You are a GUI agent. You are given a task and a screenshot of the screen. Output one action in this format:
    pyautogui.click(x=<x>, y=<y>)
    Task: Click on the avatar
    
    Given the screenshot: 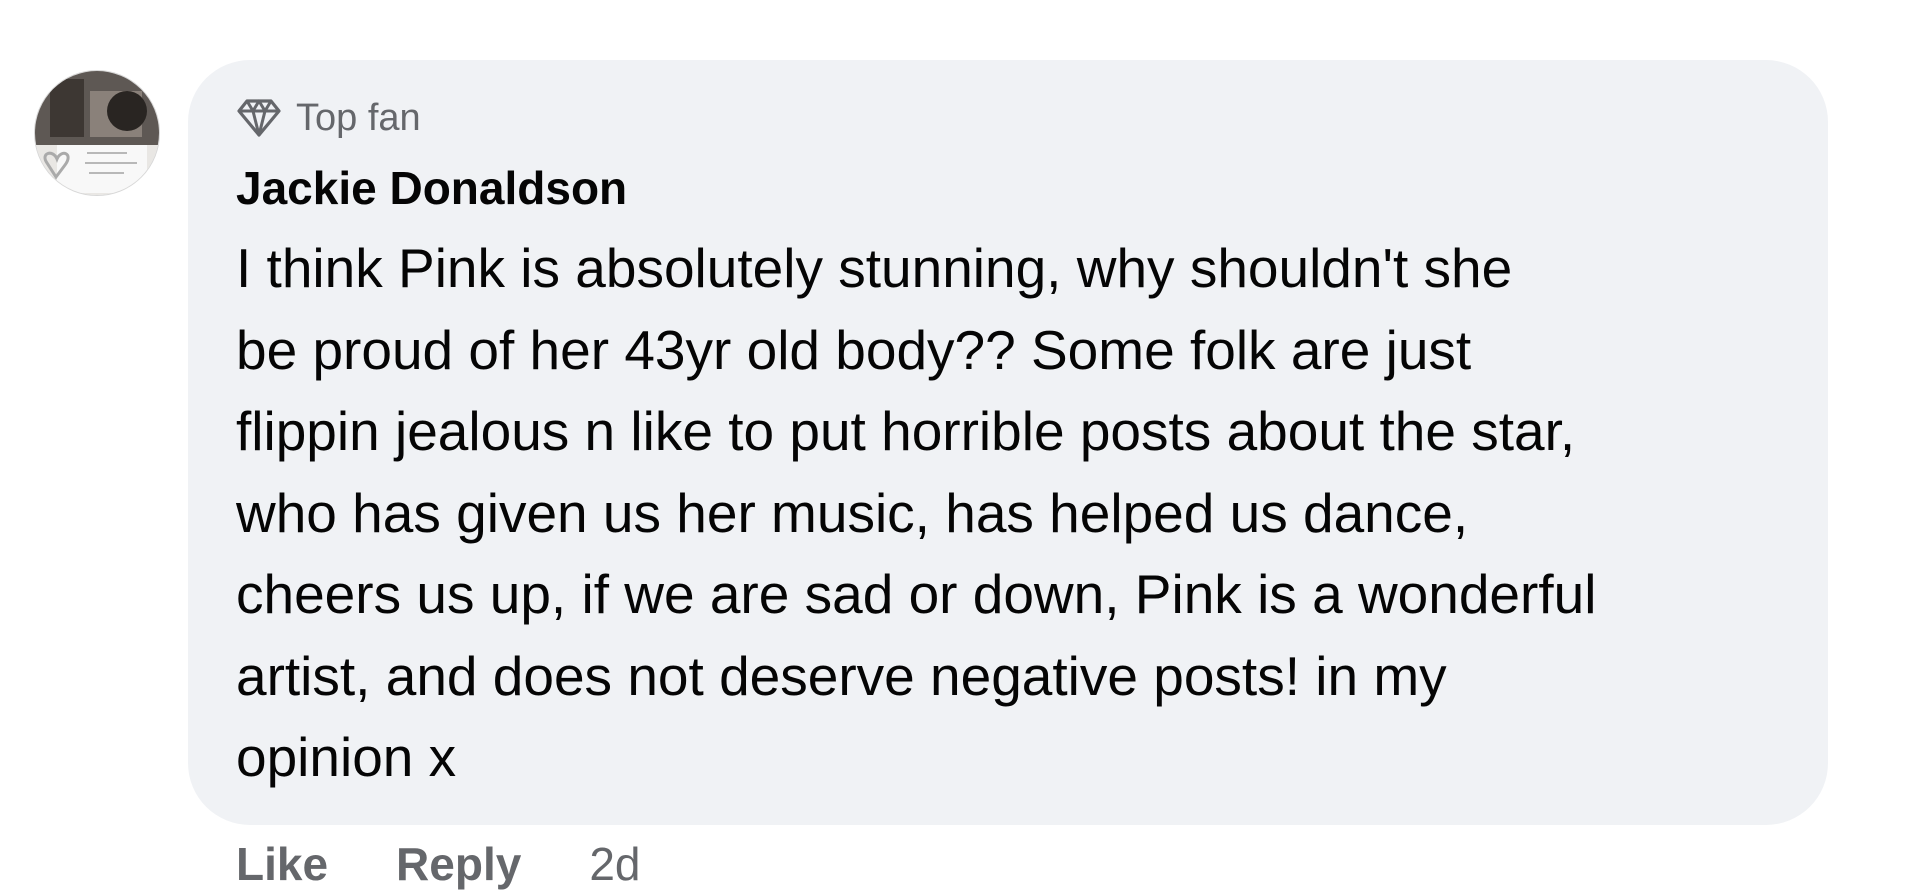 What is the action you would take?
    pyautogui.click(x=97, y=133)
    